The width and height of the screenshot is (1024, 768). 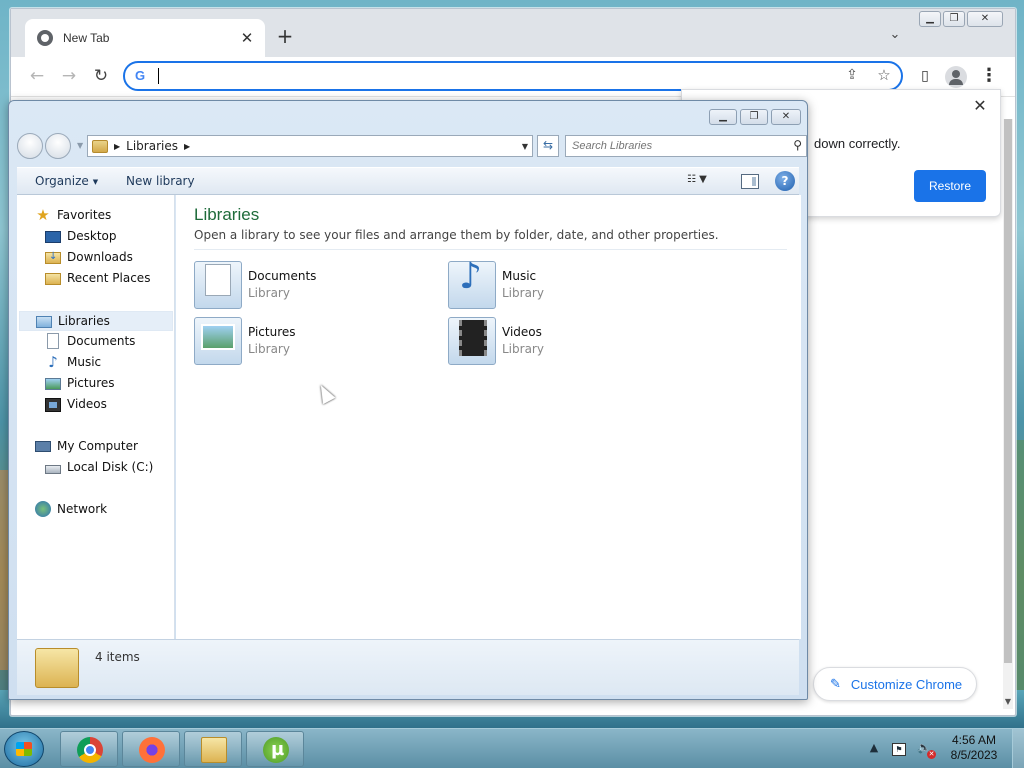 I want to click on show-hidden-icons-icon: ▲, so click(x=874, y=749).